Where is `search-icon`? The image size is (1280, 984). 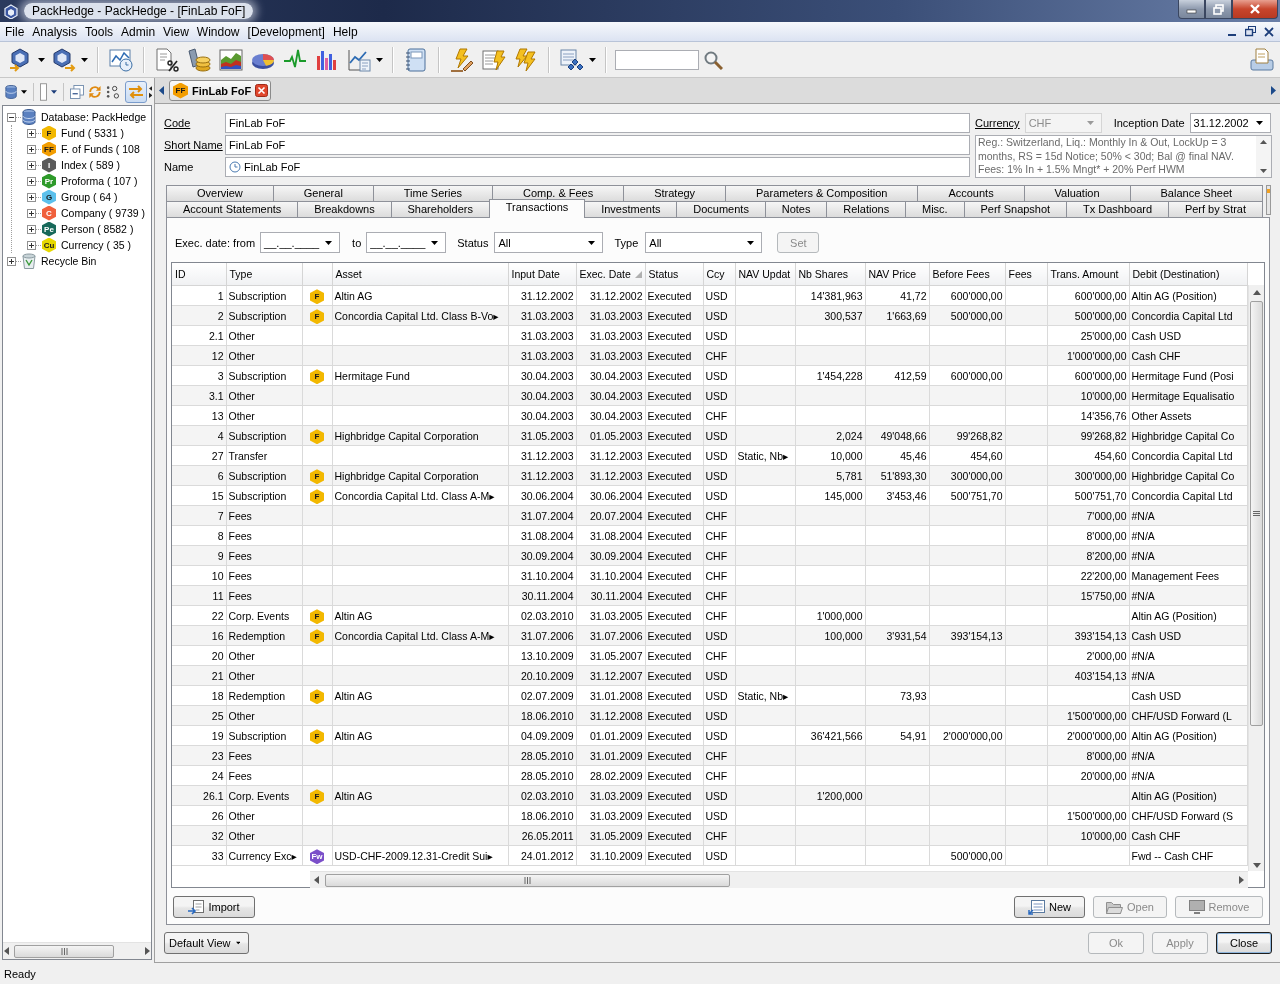 search-icon is located at coordinates (713, 59).